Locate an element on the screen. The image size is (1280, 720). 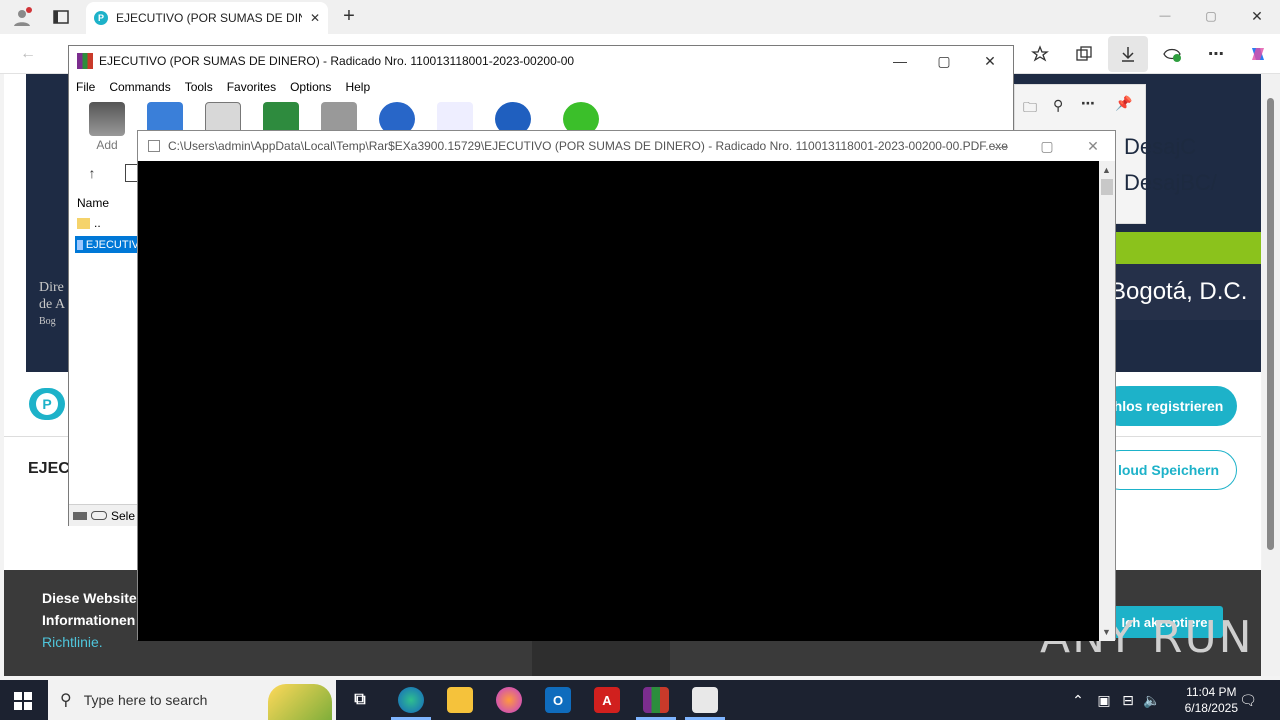
panel-more-icon: ⋯ is located at coordinates (1088, 103).